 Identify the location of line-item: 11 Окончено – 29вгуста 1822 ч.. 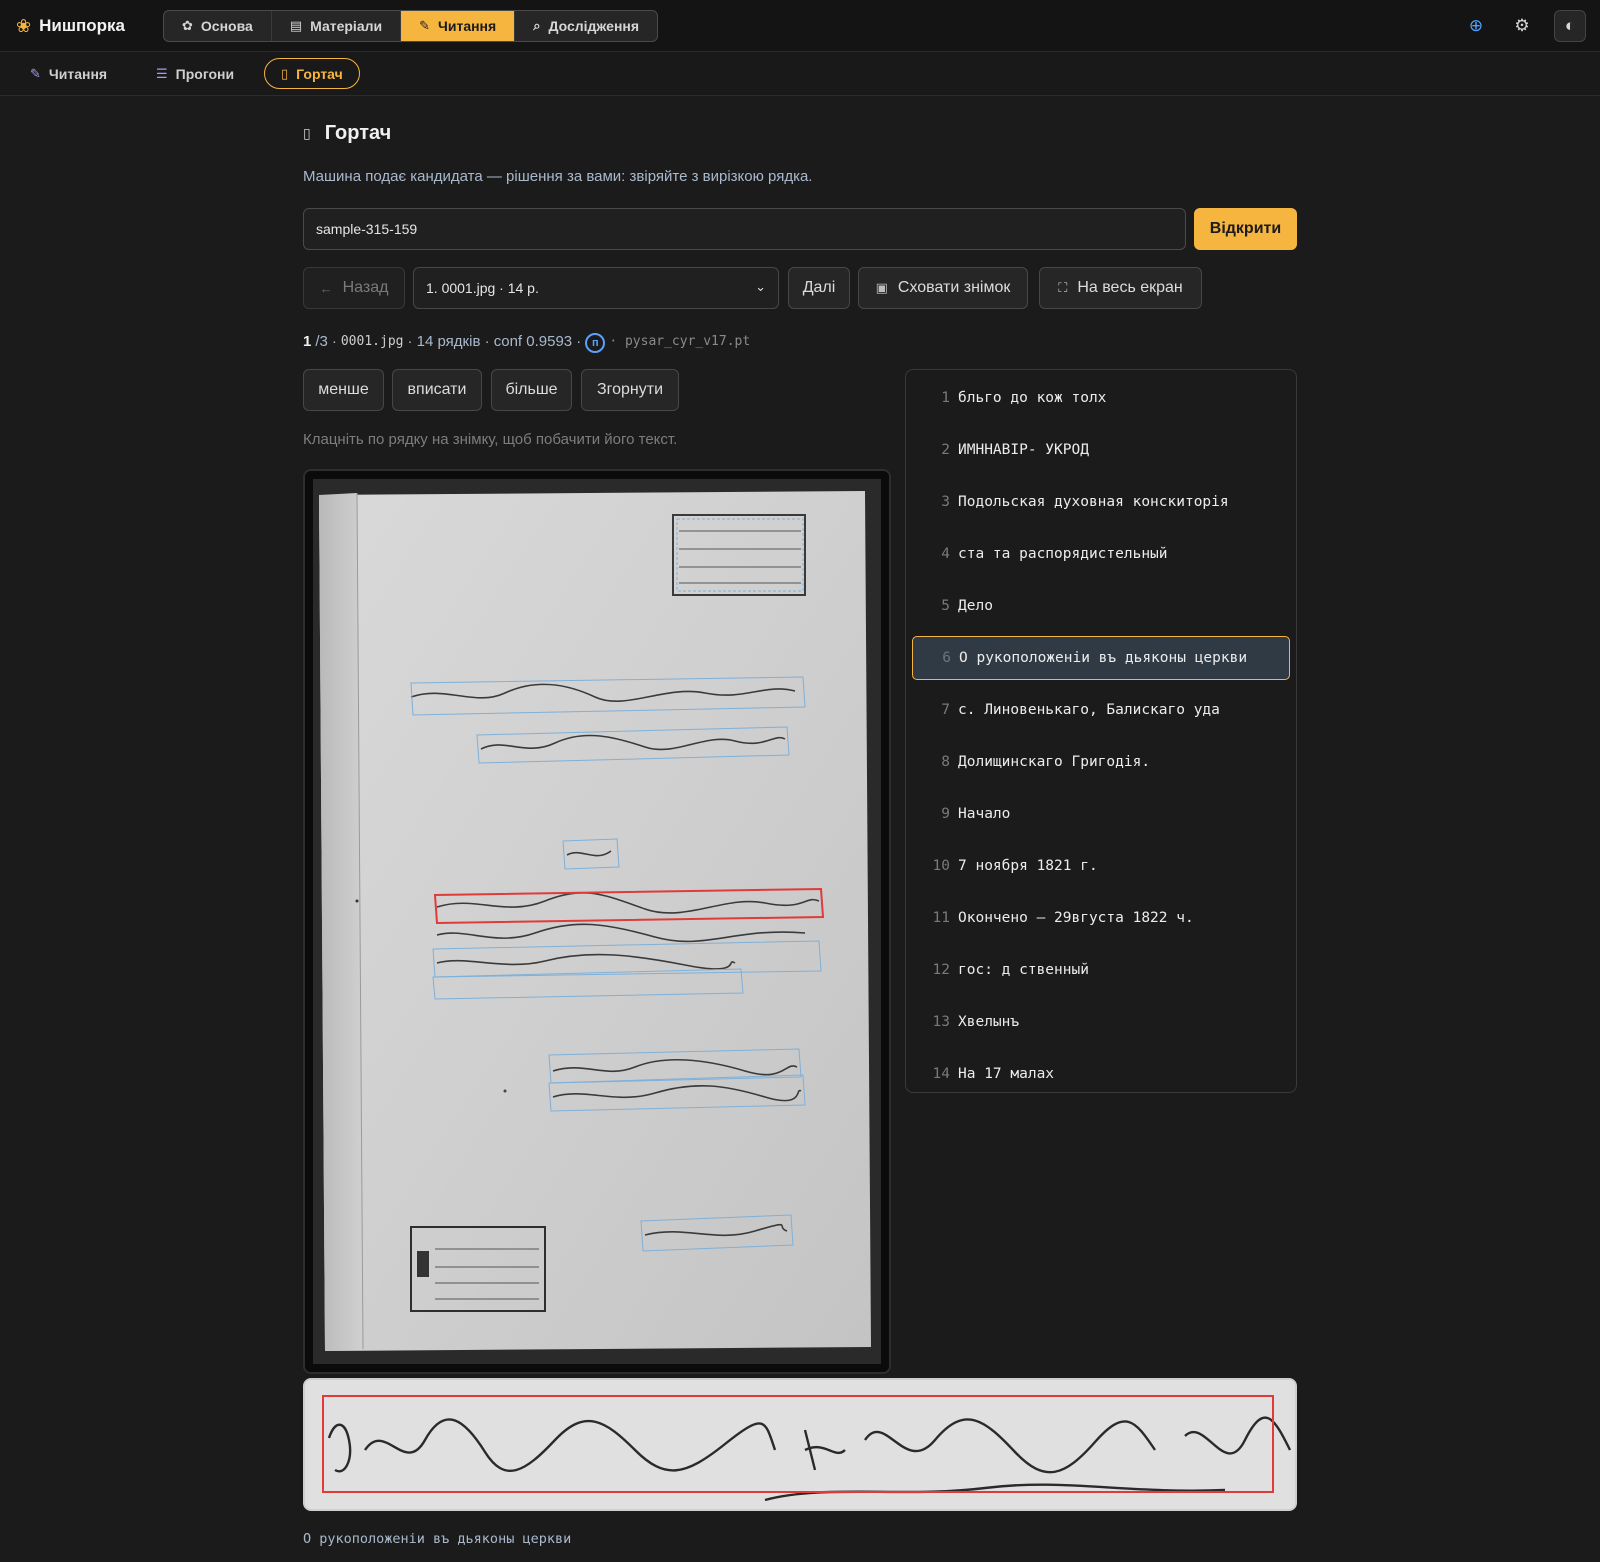
(1101, 918).